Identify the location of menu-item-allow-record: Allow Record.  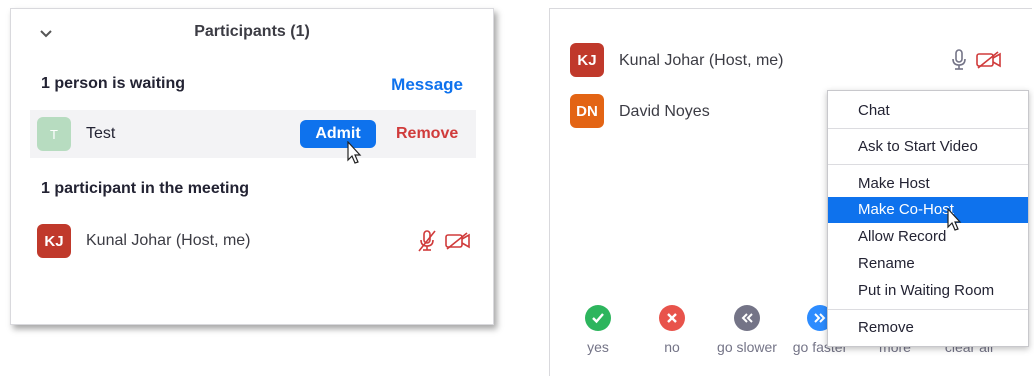
(928, 237).